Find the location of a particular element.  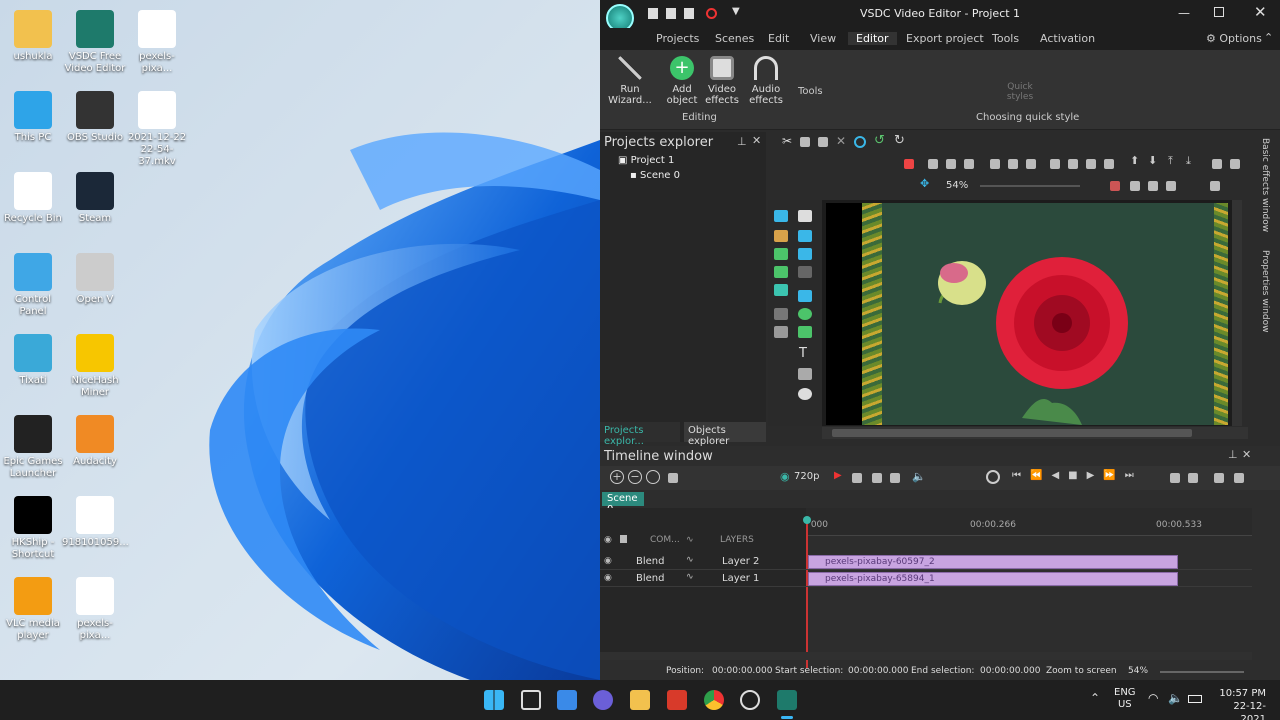

playhead-handle is located at coordinates (807, 520).